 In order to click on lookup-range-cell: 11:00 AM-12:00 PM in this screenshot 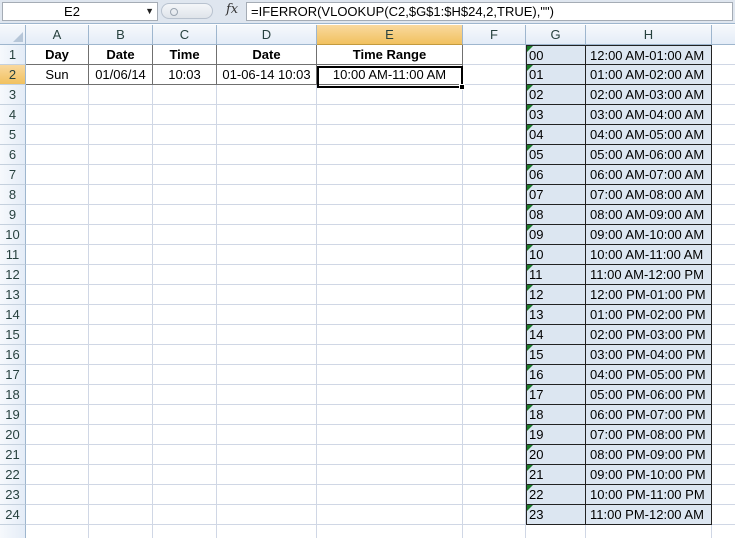, I will do `click(649, 275)`.